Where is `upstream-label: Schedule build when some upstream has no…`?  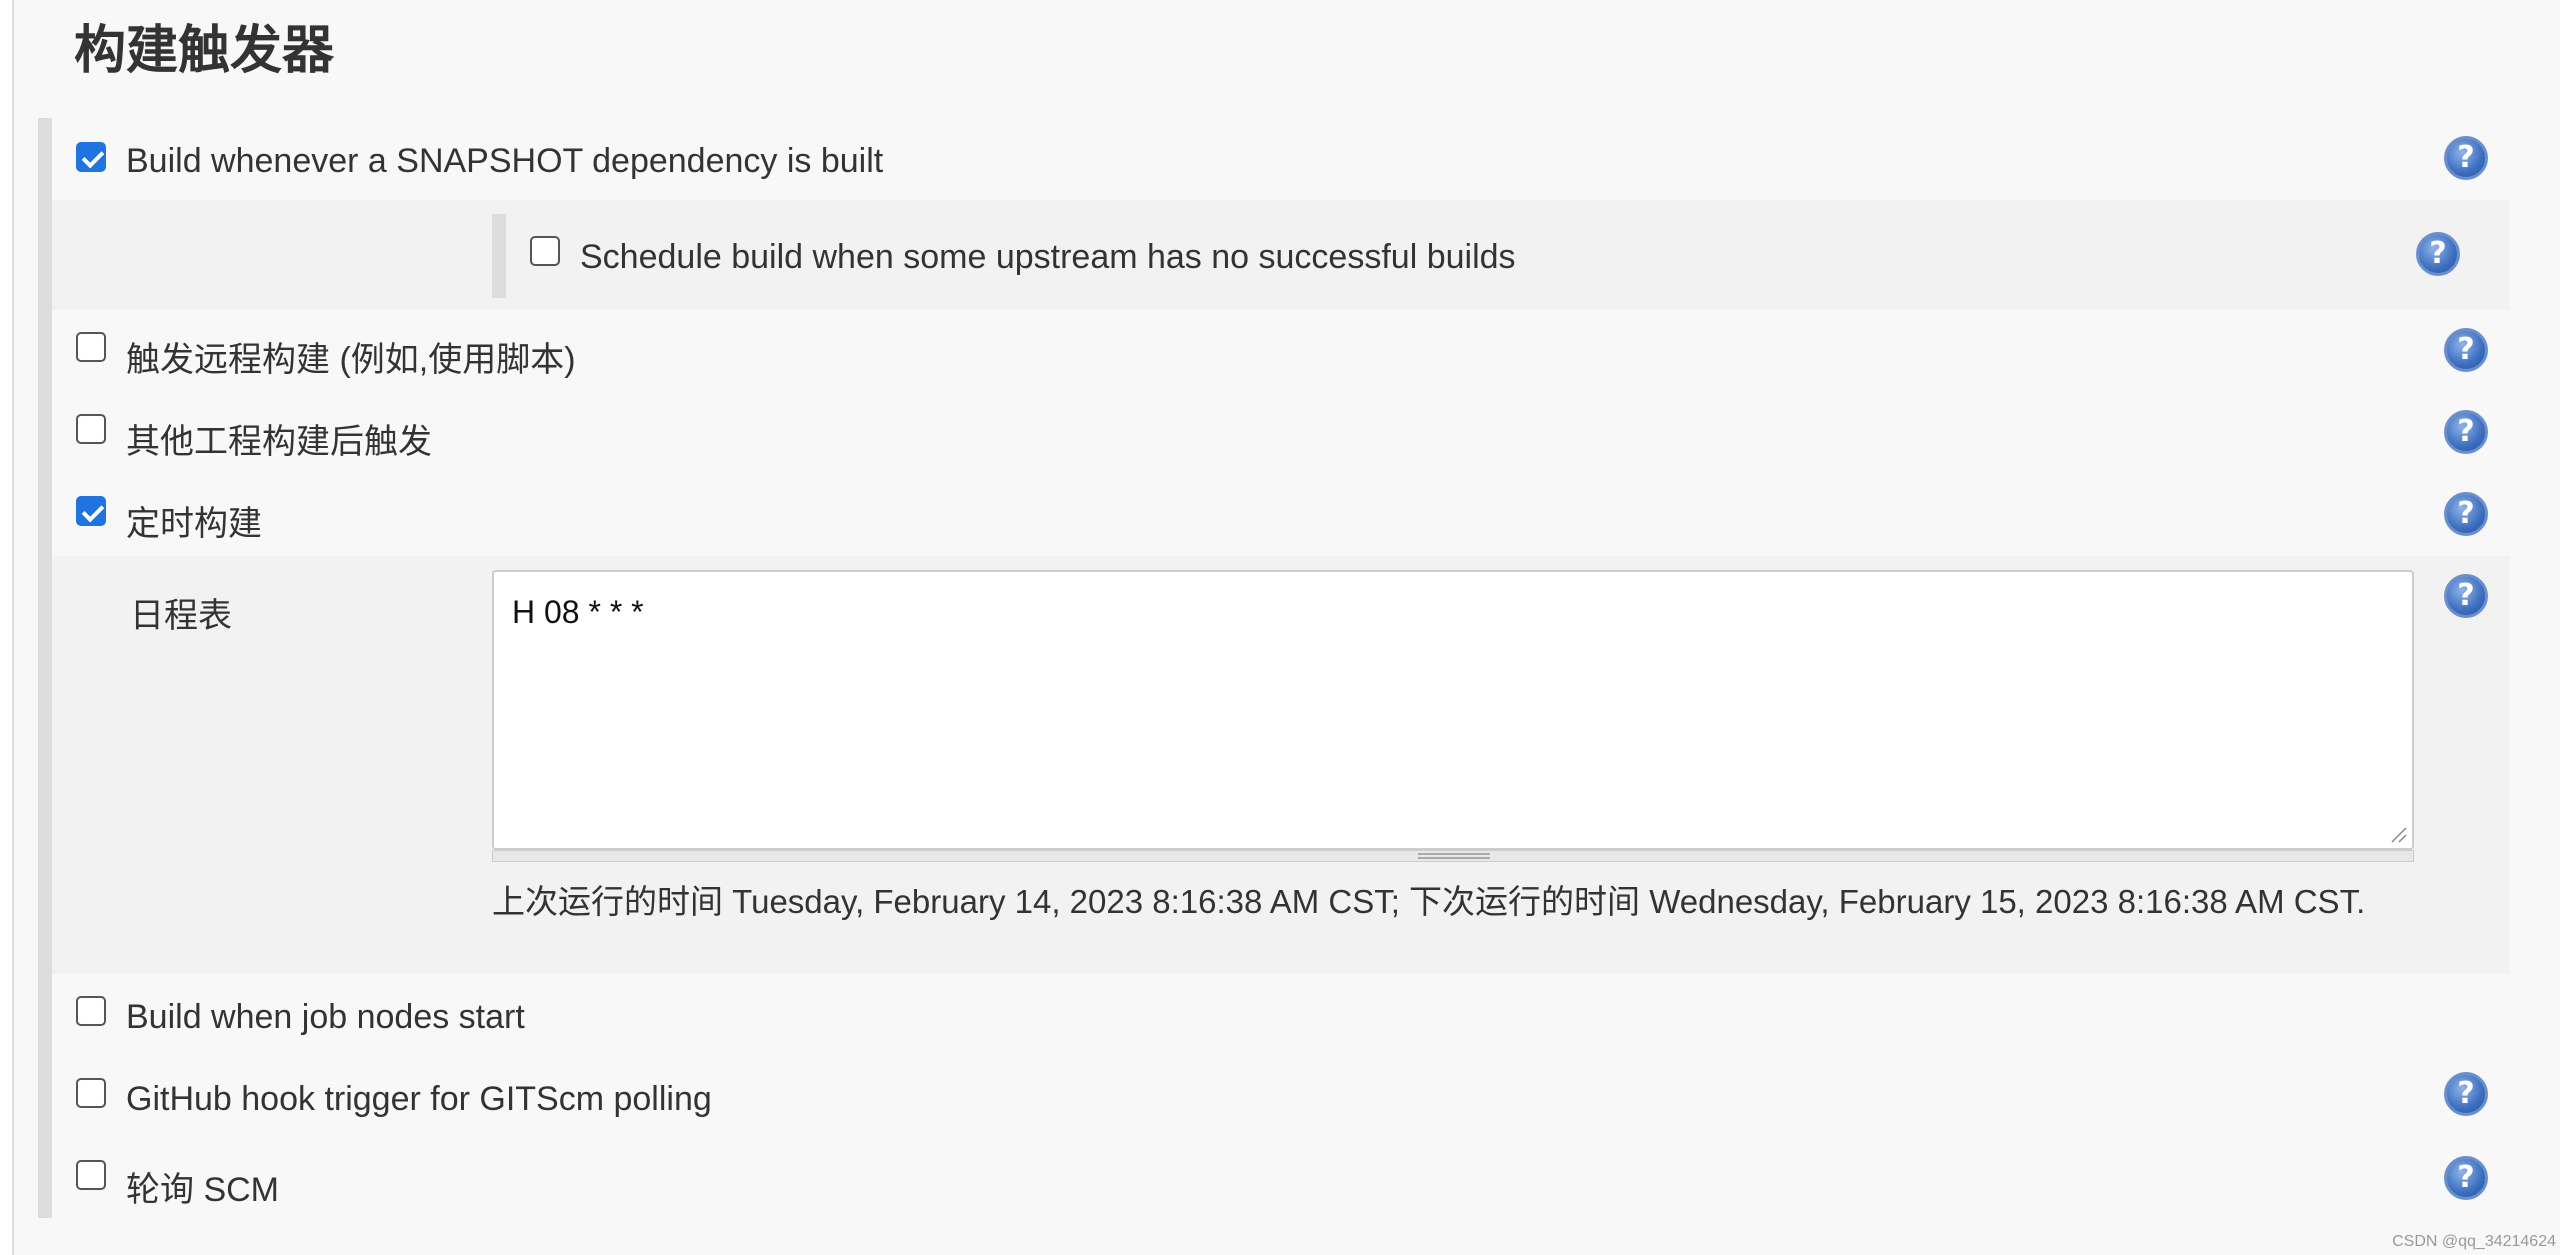
upstream-label: Schedule build when some upstream has no… is located at coordinates (1048, 257).